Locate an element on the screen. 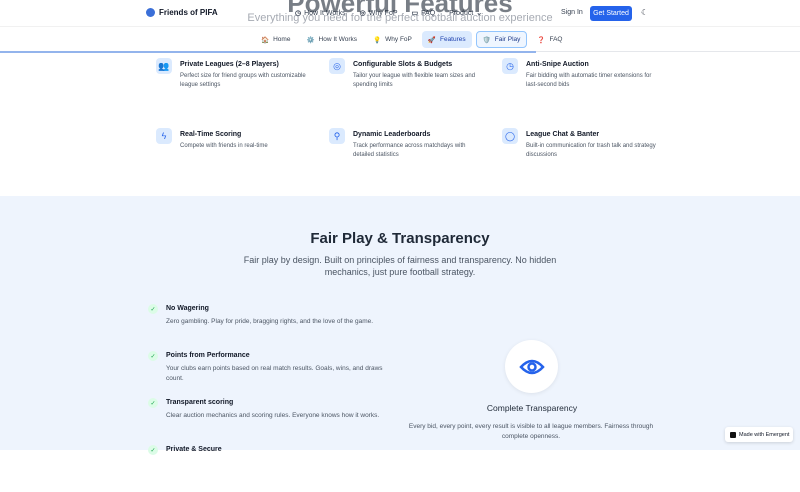  tab-label: Home is located at coordinates (282, 39).